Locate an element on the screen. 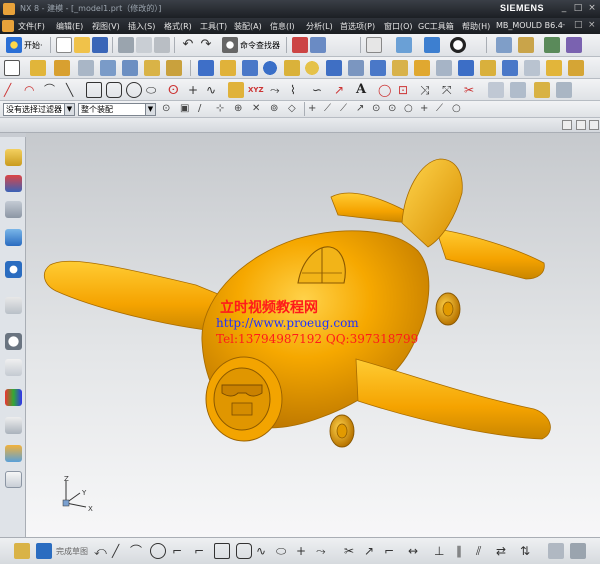 The image size is (600, 564). select-all-icon: ▣ is located at coordinates (188, 109).